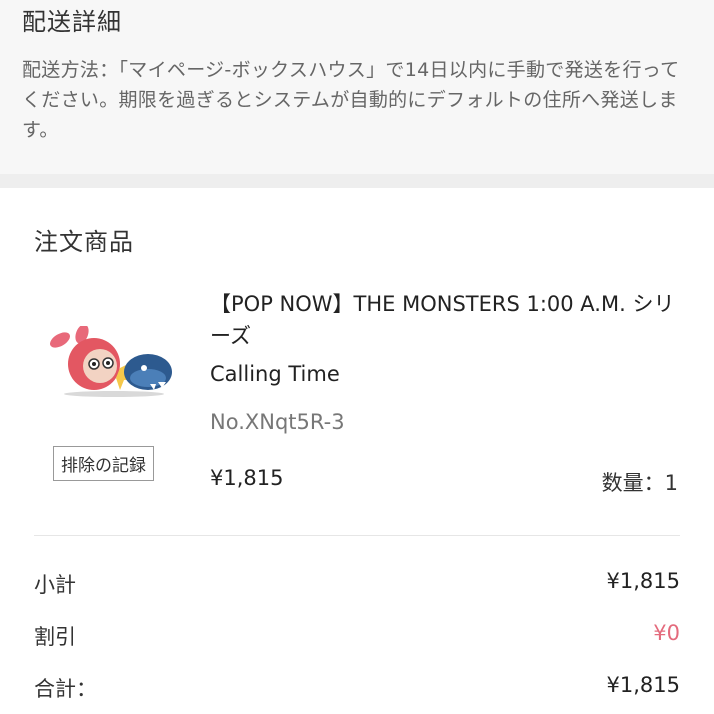 This screenshot has width=714, height=714. Describe the element at coordinates (357, 181) in the screenshot. I see `section-divider` at that location.